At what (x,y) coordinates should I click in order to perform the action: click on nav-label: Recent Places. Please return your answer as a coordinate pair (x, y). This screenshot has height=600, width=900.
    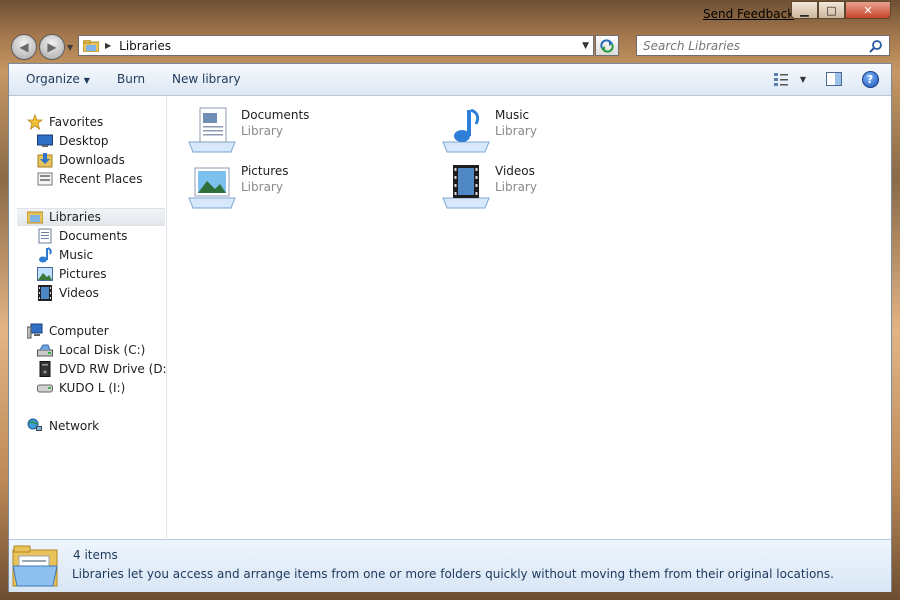
    Looking at the image, I should click on (101, 179).